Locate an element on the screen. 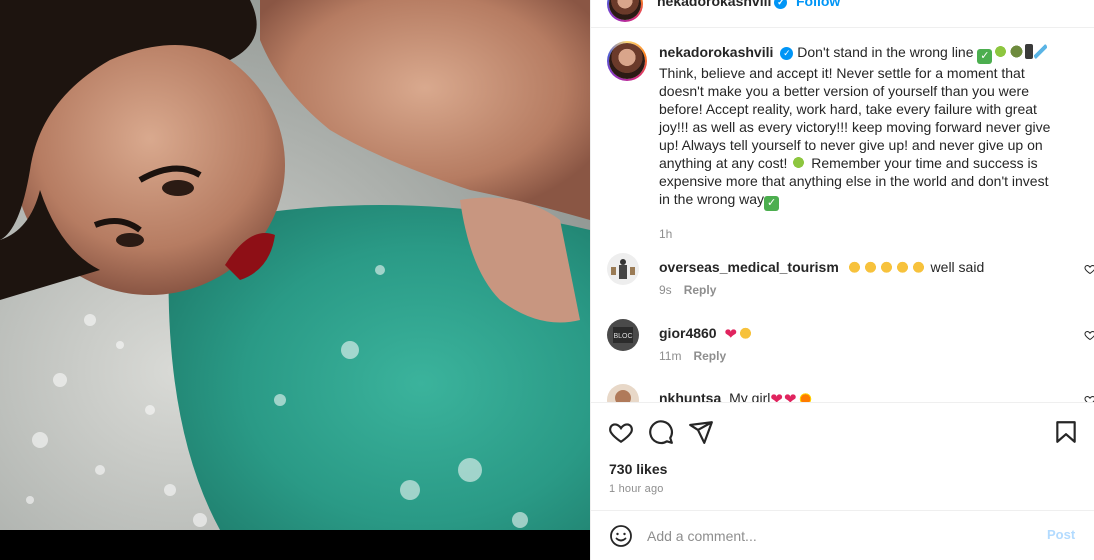  comment-time: 11m is located at coordinates (670, 356).